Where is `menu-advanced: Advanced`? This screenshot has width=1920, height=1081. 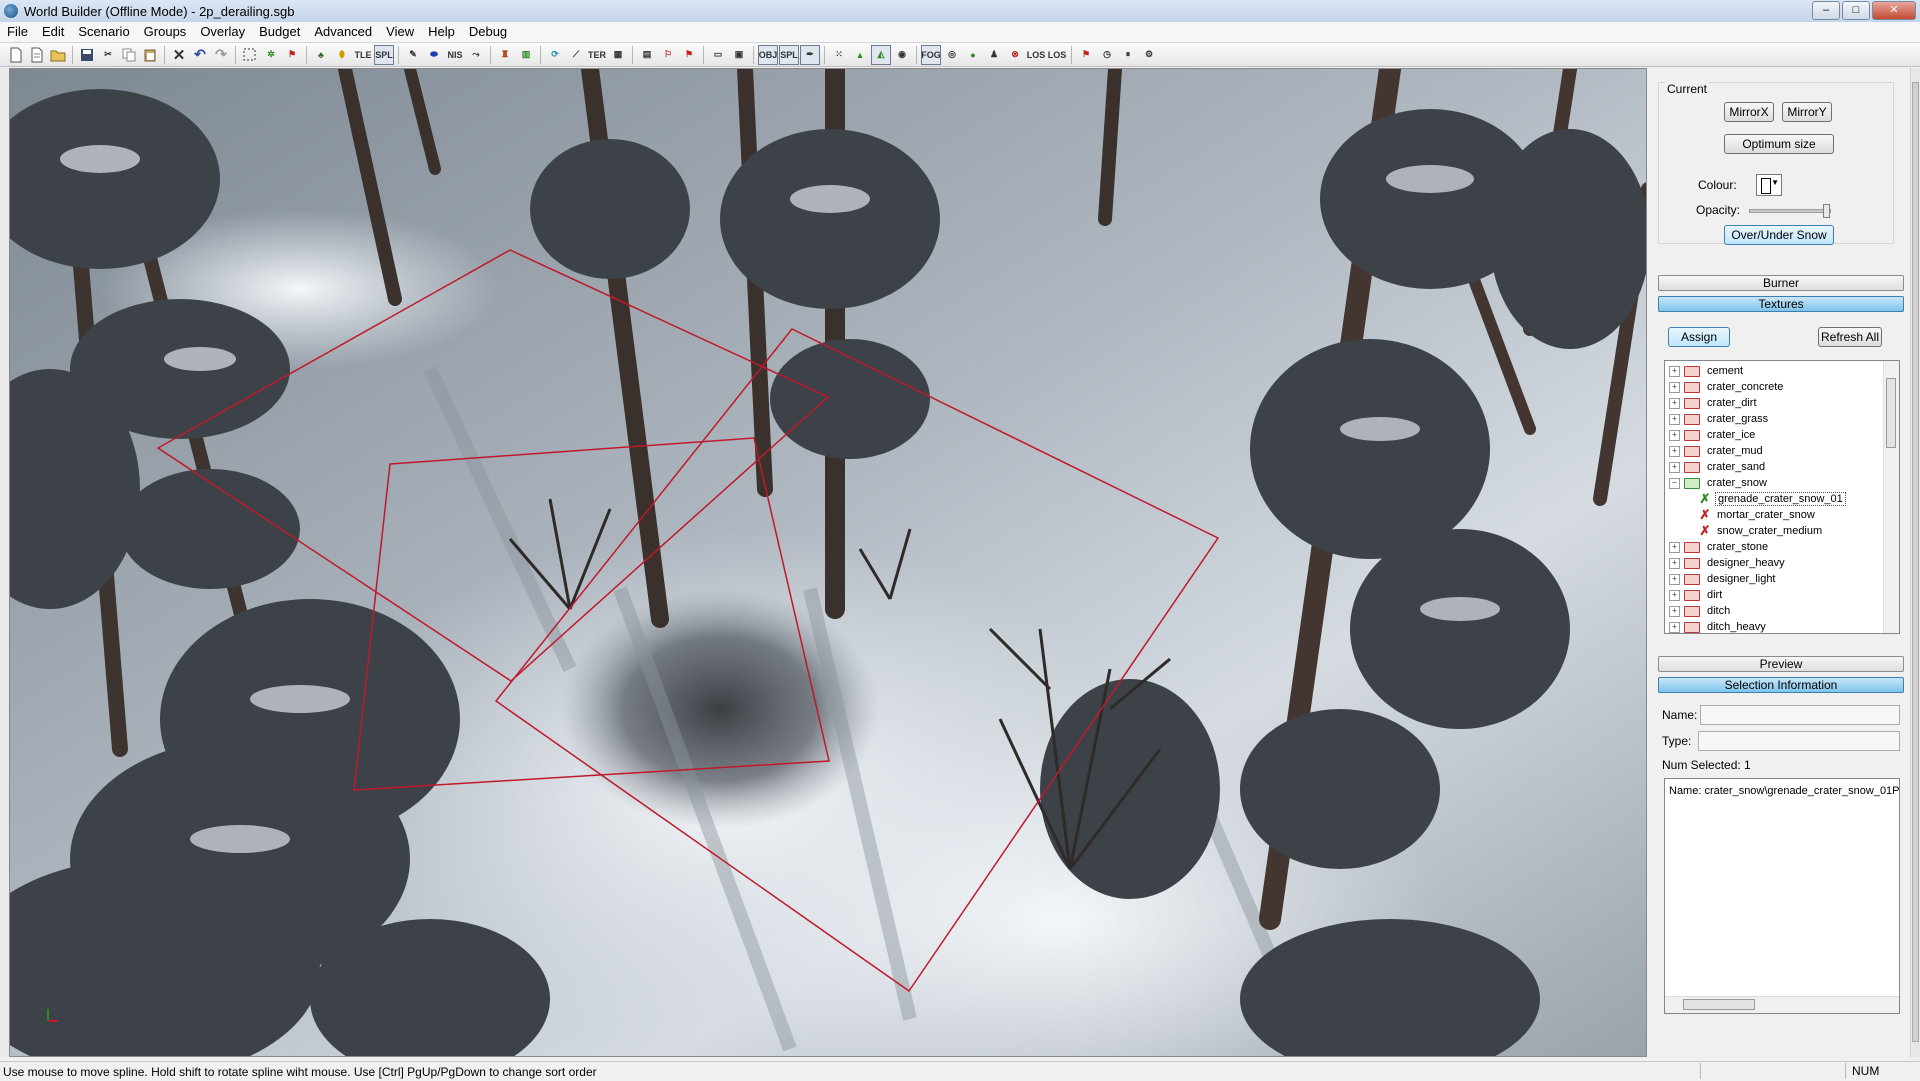
menu-advanced: Advanced is located at coordinates (343, 32).